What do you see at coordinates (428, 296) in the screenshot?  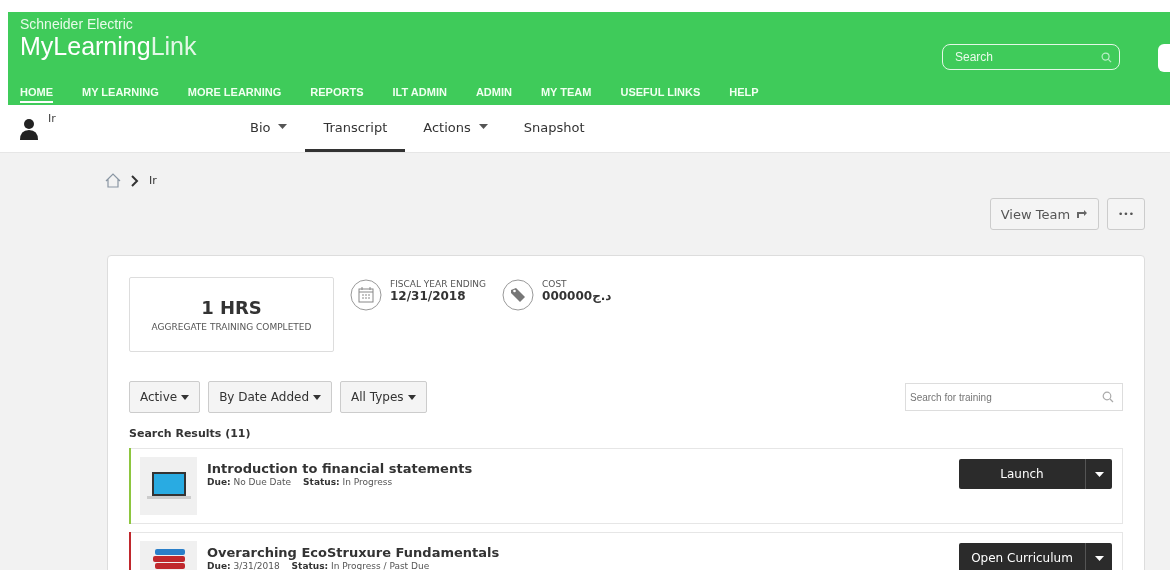 I see `fiscal-value: 12/31/2018` at bounding box center [428, 296].